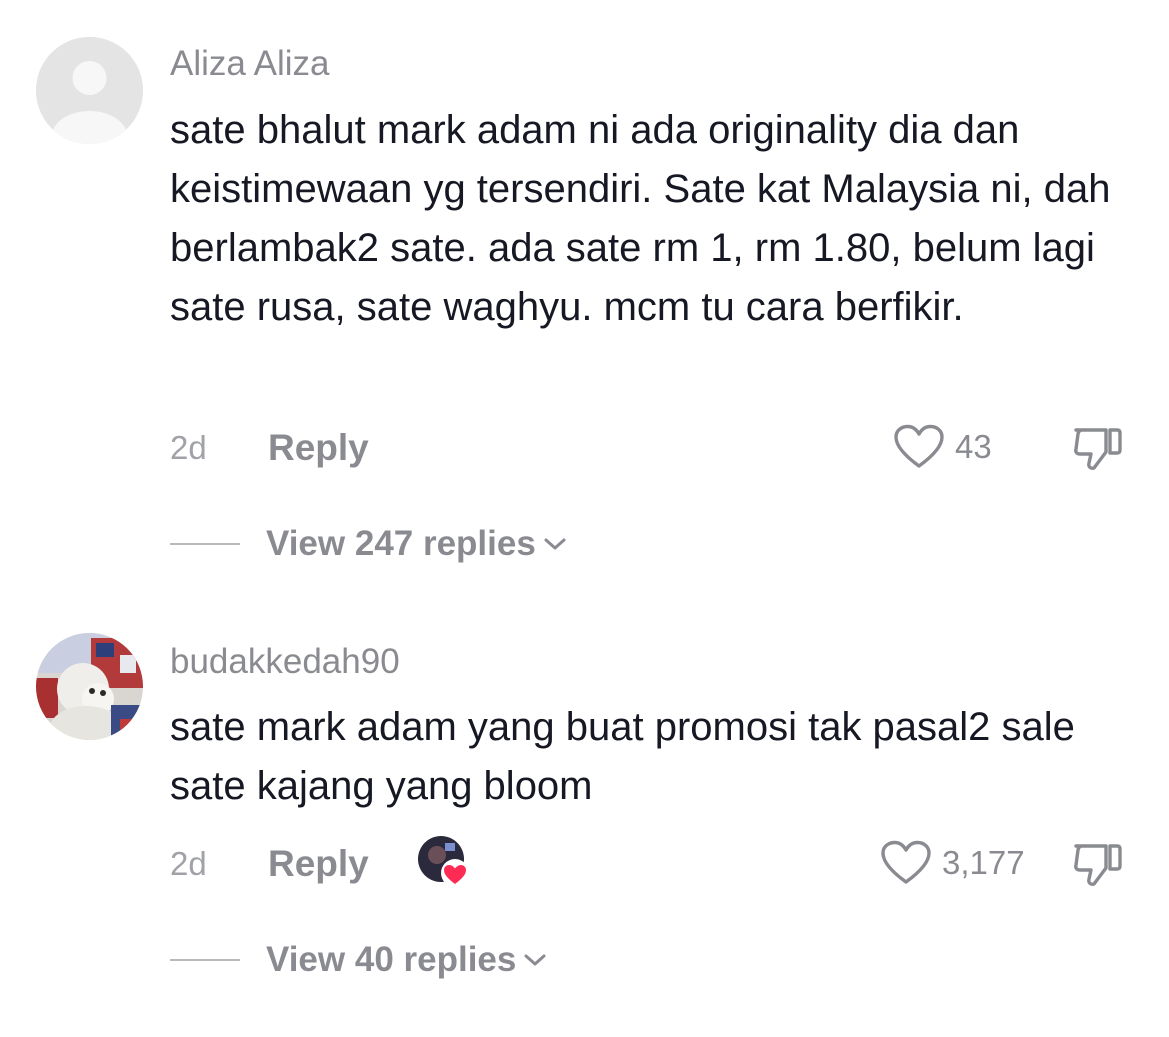  Describe the element at coordinates (973, 446) in the screenshot. I see `like-count: 43` at that location.